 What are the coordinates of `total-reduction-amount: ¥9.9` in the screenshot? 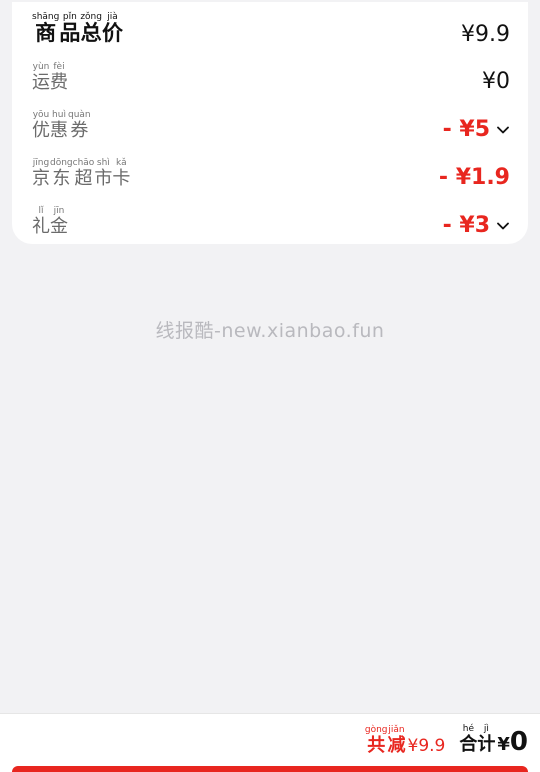 It's located at (426, 746).